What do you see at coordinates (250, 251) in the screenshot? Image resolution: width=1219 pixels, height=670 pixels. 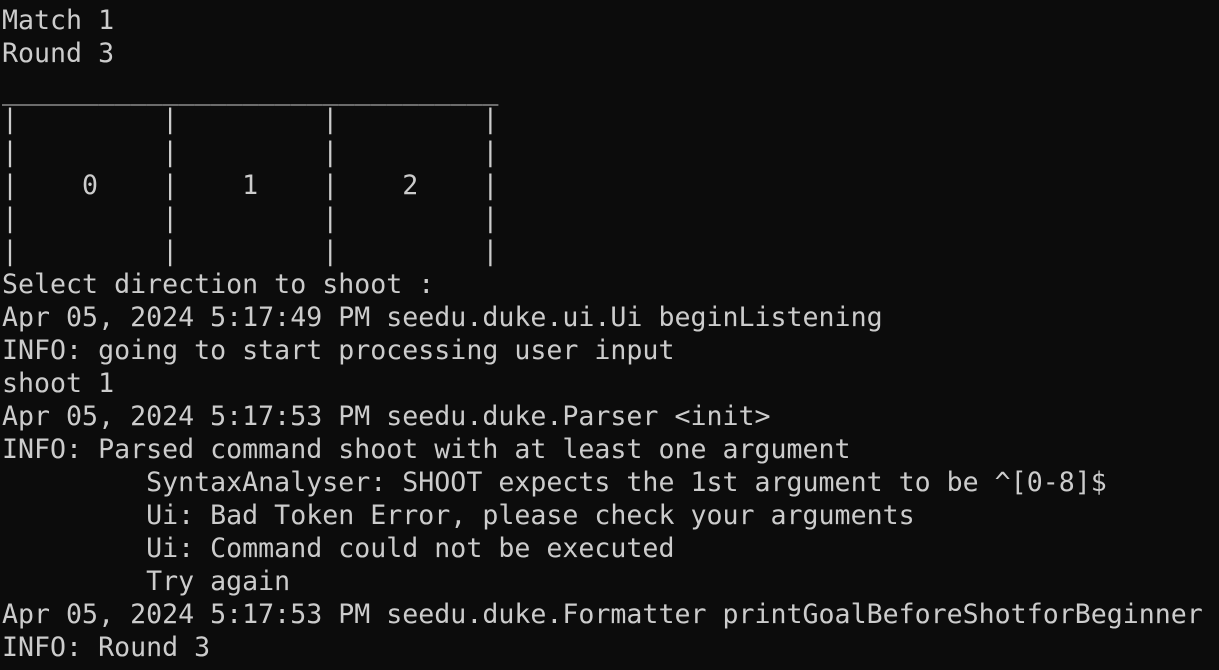 I see `goal-row-5: | | | |` at bounding box center [250, 251].